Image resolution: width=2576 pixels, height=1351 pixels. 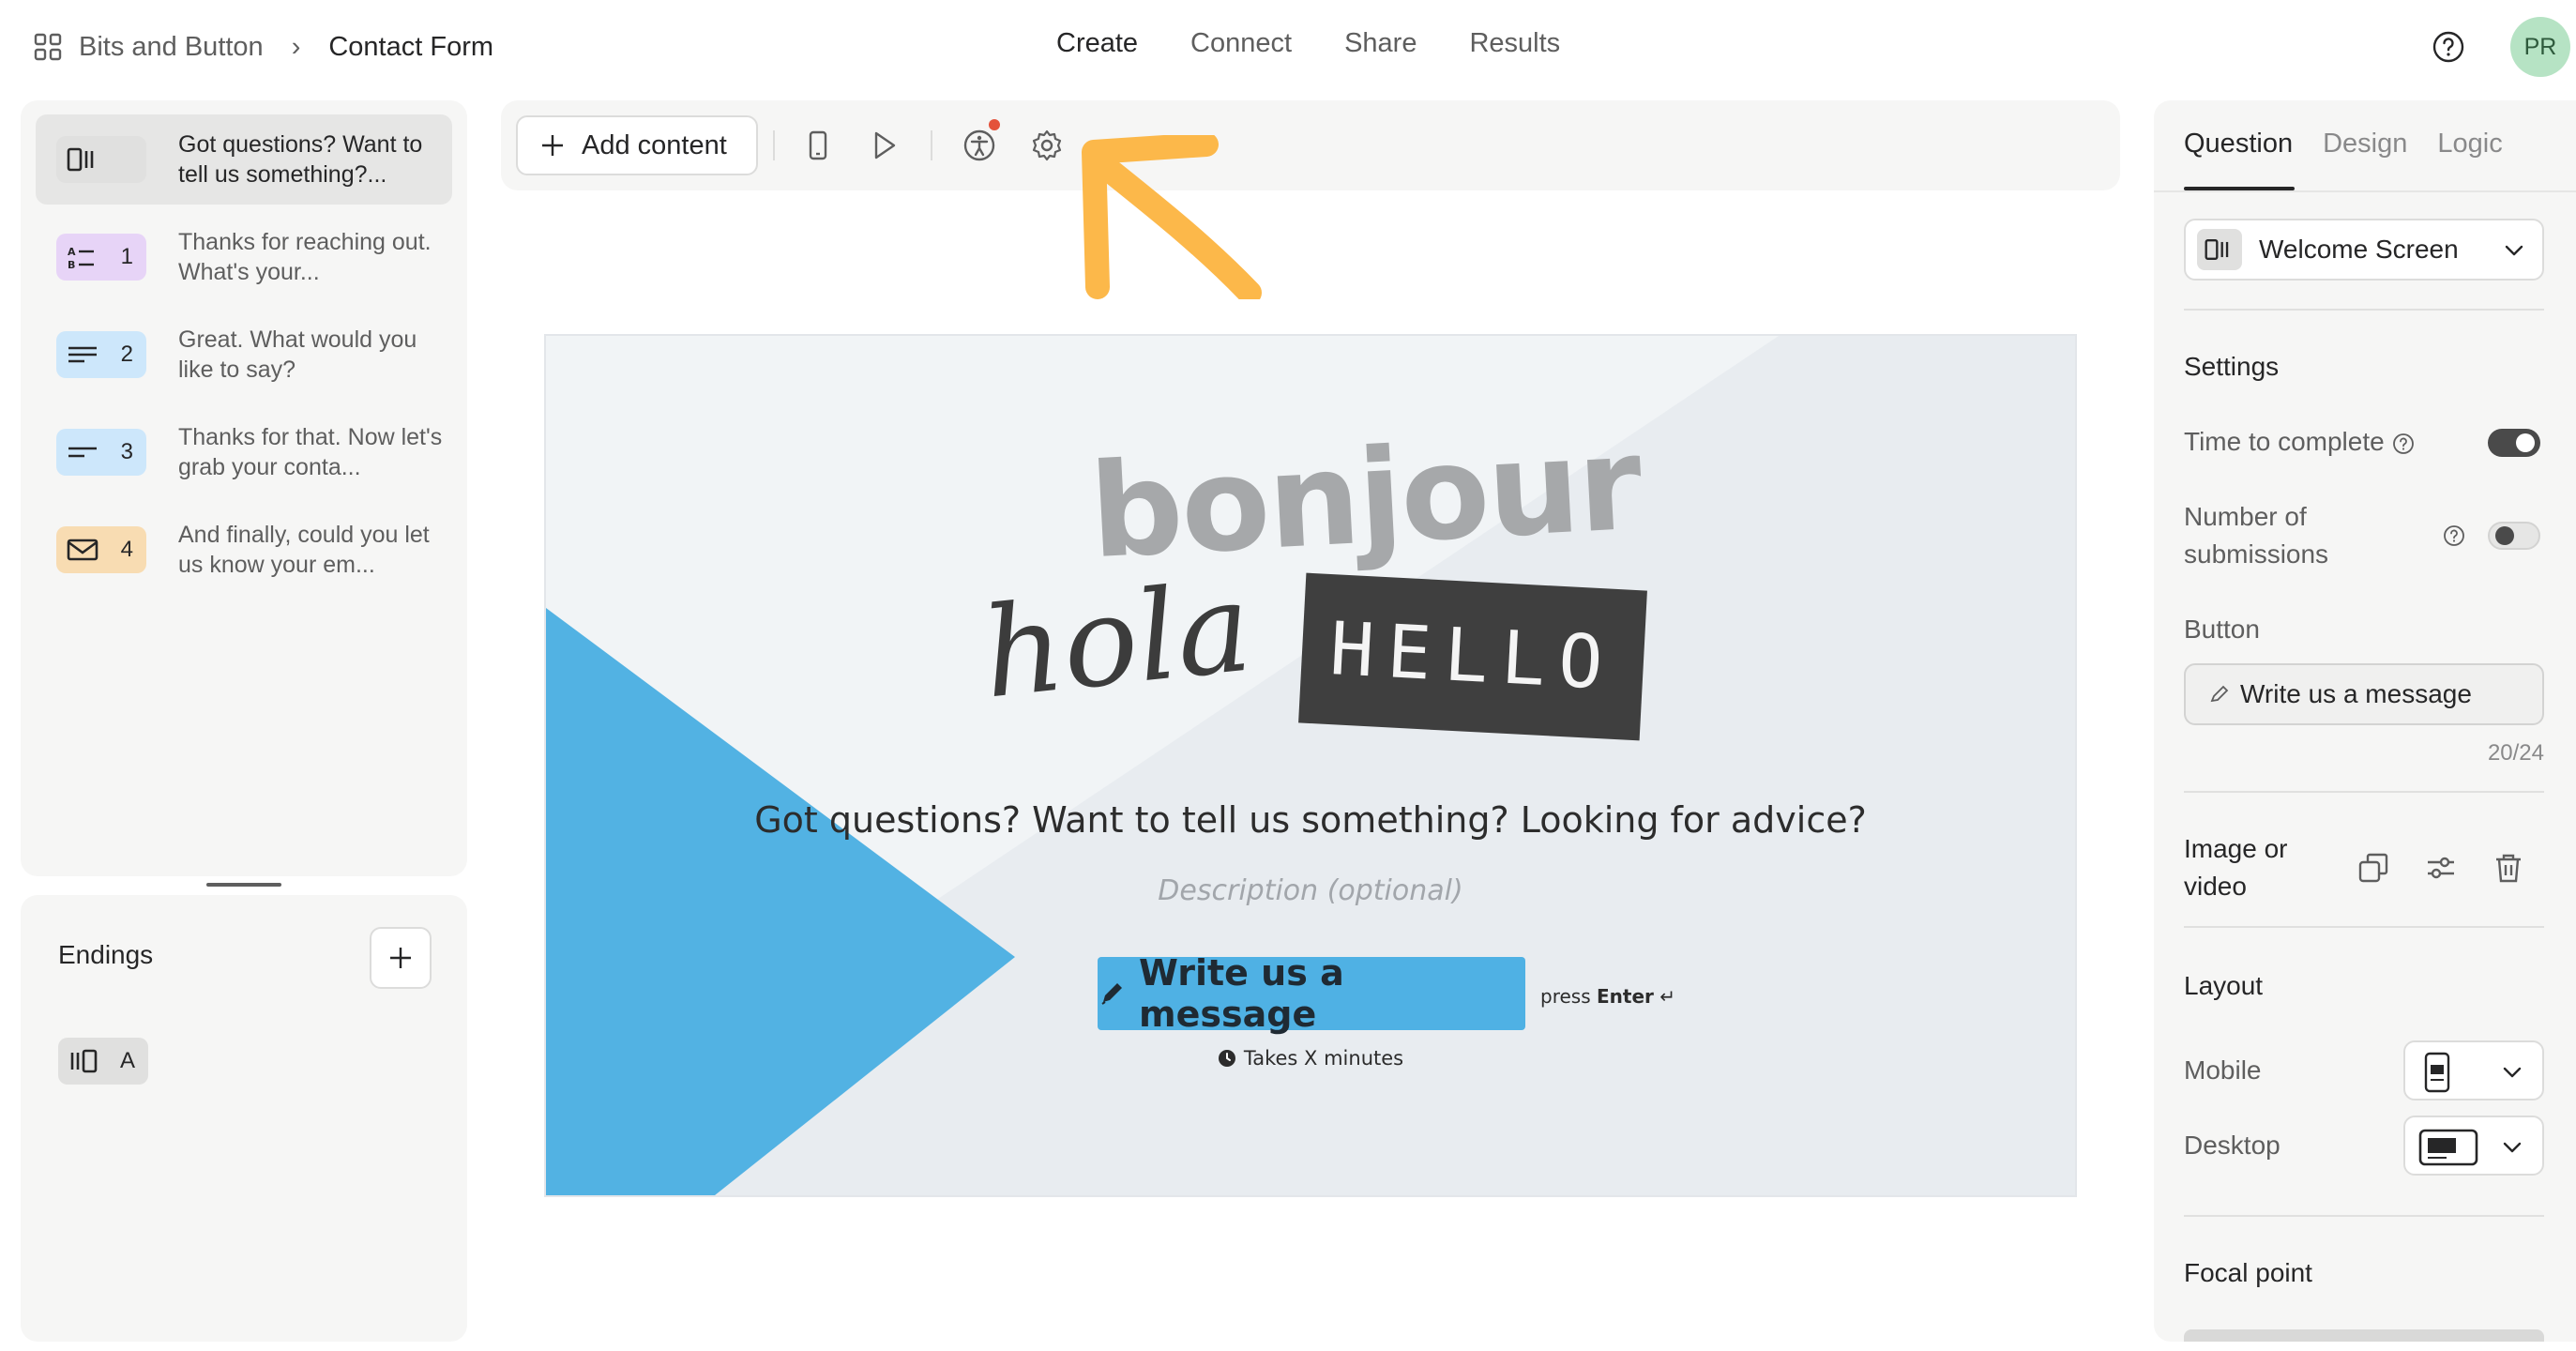 I want to click on question-type-label: Welcome Screen, so click(x=2359, y=249).